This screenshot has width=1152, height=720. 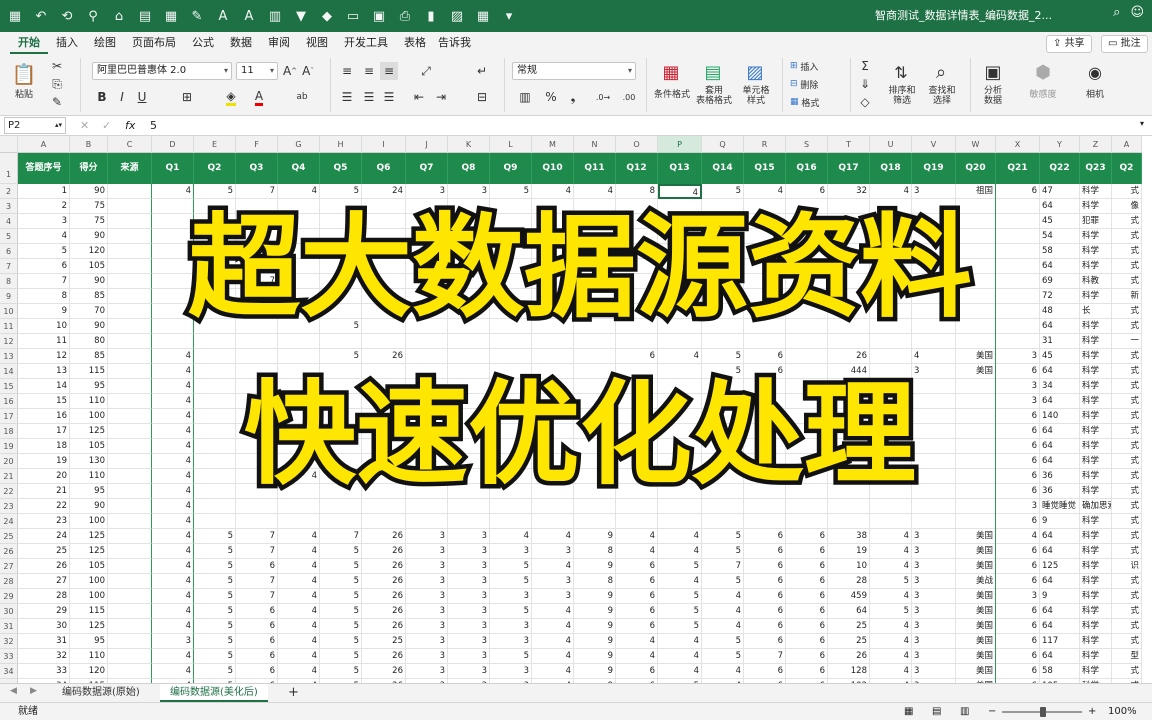 I want to click on header-cell: Q4, so click(x=299, y=168).